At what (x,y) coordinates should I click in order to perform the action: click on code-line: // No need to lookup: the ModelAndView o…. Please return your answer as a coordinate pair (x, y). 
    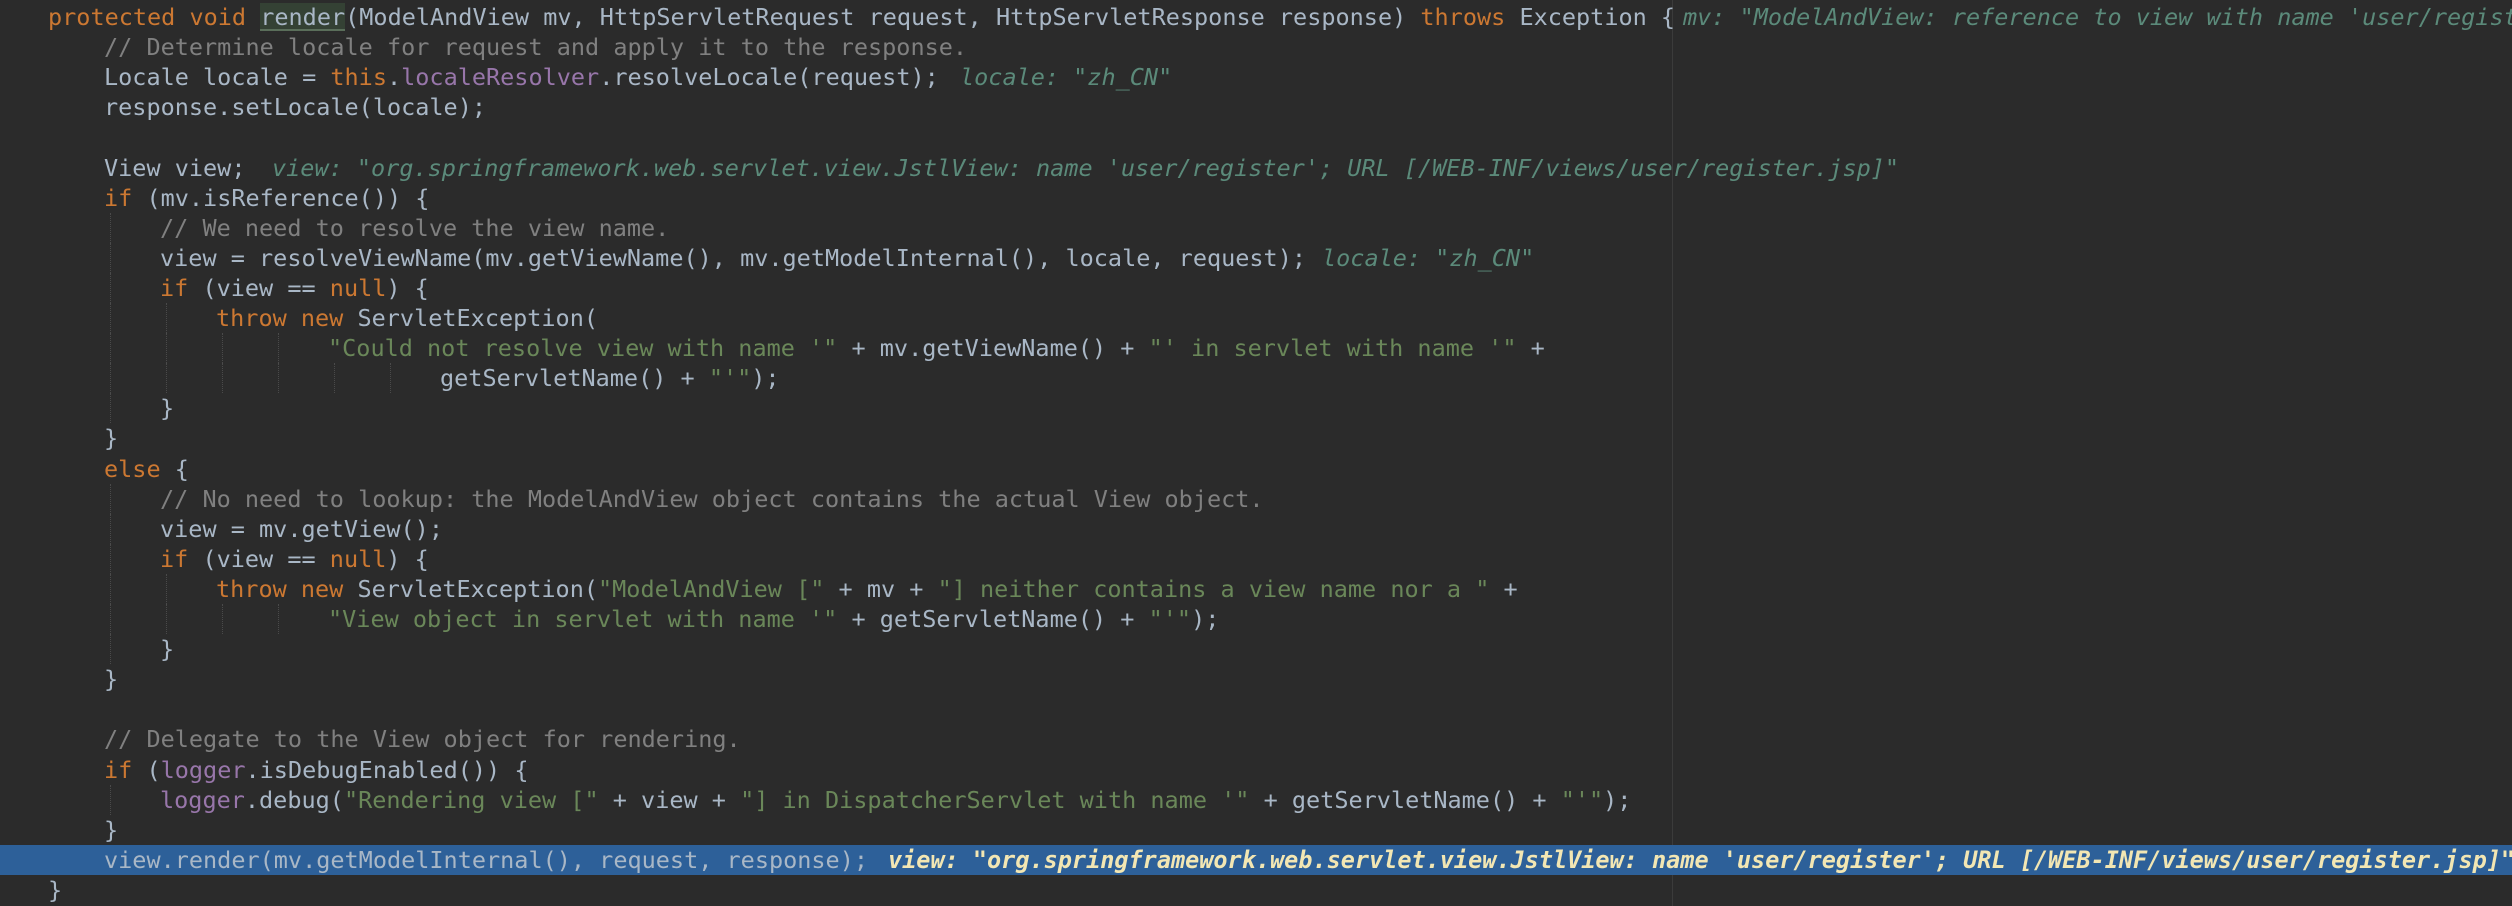
    Looking at the image, I should click on (1256, 498).